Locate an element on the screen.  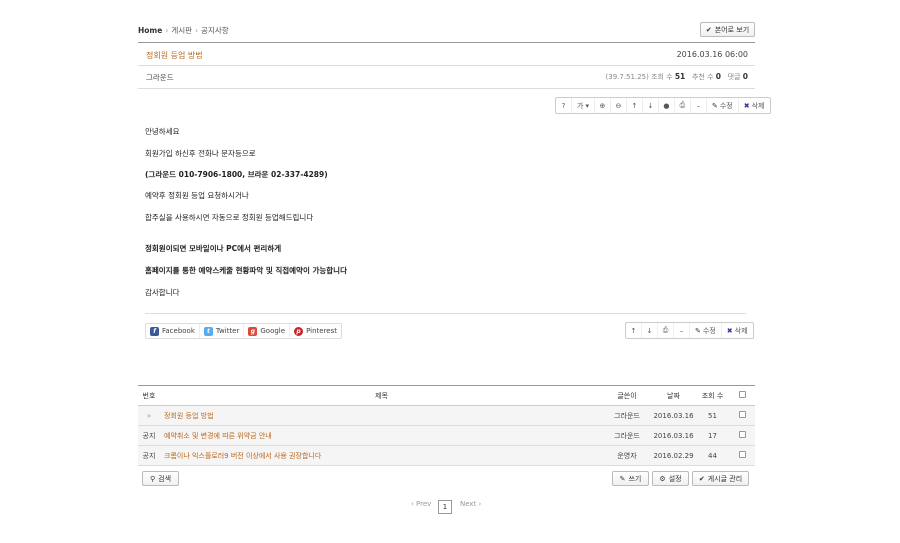
twitter-icon: t is located at coordinates (208, 331).